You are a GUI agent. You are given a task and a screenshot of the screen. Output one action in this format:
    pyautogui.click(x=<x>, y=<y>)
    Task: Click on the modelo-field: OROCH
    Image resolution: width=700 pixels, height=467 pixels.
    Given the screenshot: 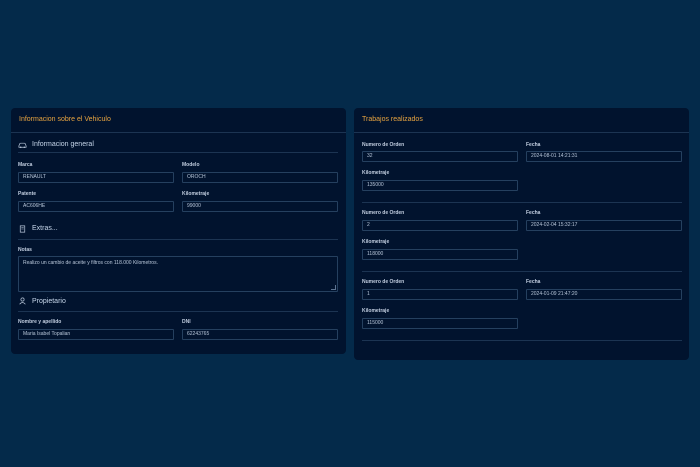 What is the action you would take?
    pyautogui.click(x=260, y=177)
    